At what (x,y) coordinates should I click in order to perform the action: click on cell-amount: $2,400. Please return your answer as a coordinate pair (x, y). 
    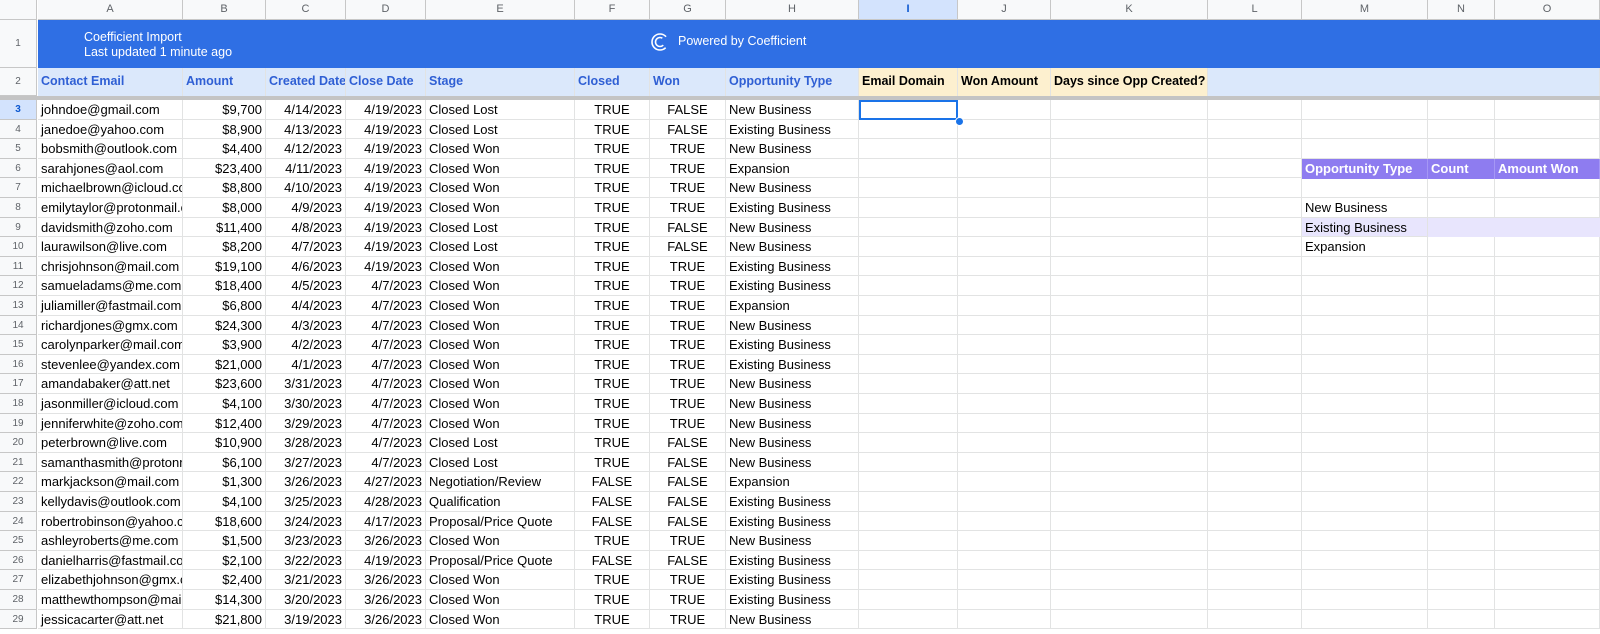
    Looking at the image, I should click on (224, 580).